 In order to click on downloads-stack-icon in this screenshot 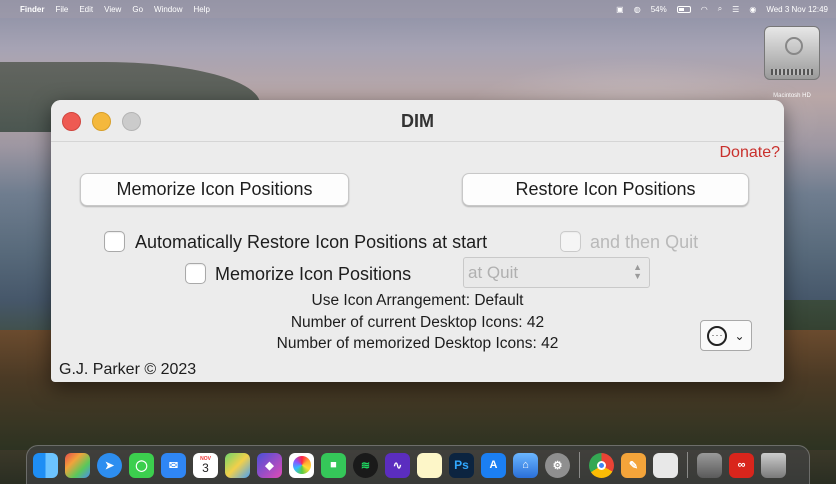, I will do `click(709, 465)`.